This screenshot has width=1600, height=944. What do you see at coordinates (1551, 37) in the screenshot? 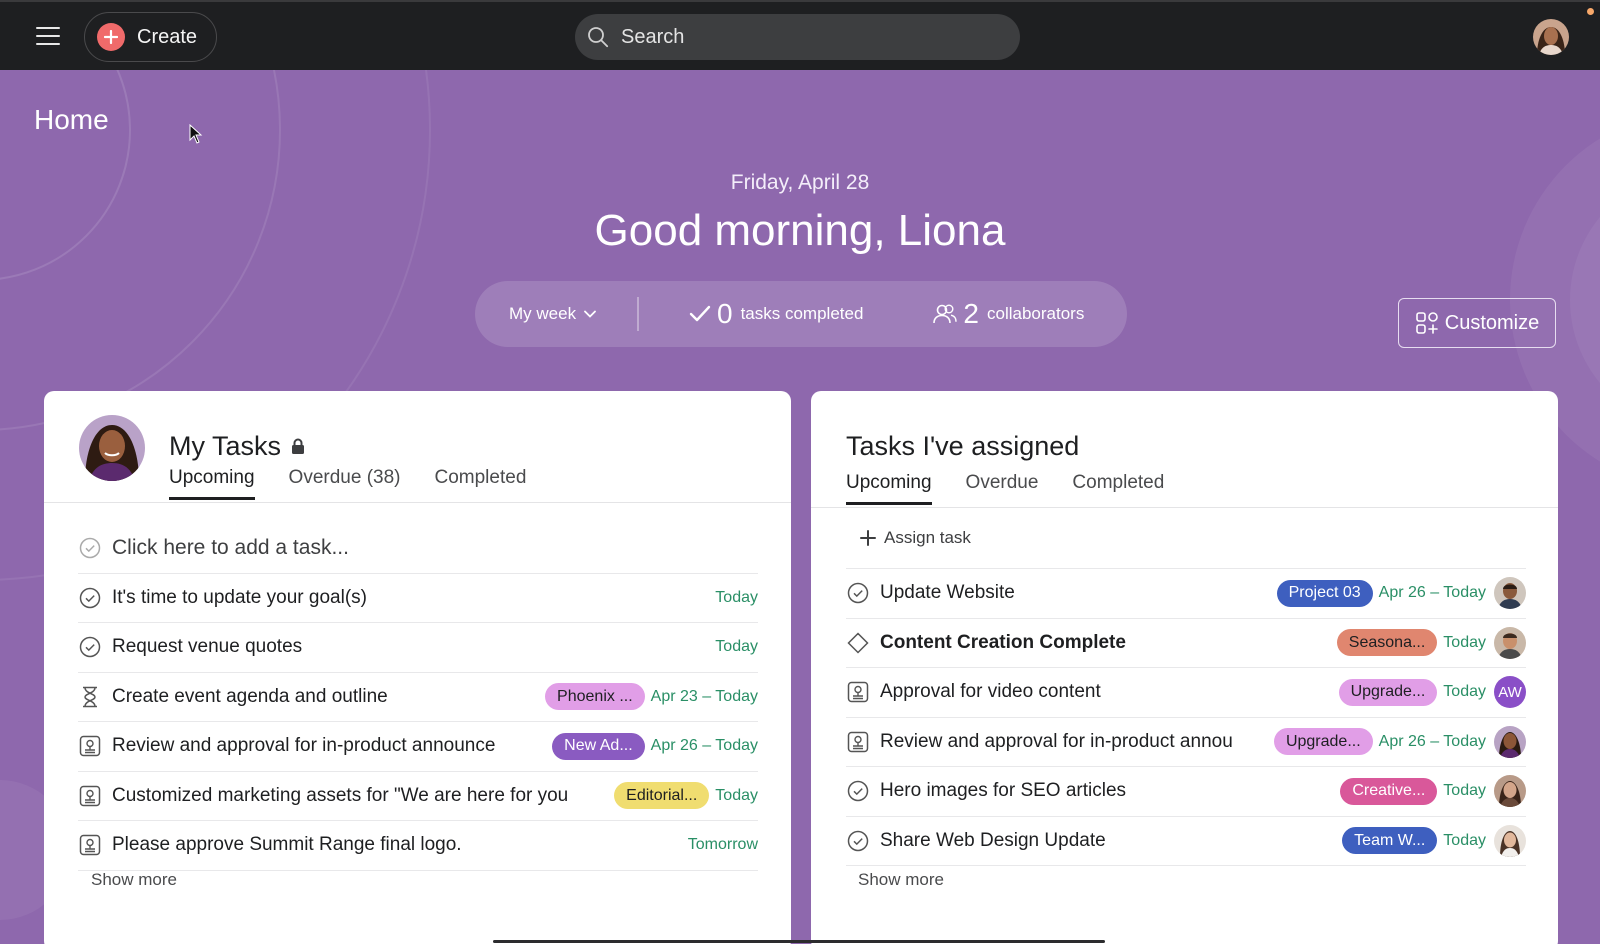
I see `user-avatar` at bounding box center [1551, 37].